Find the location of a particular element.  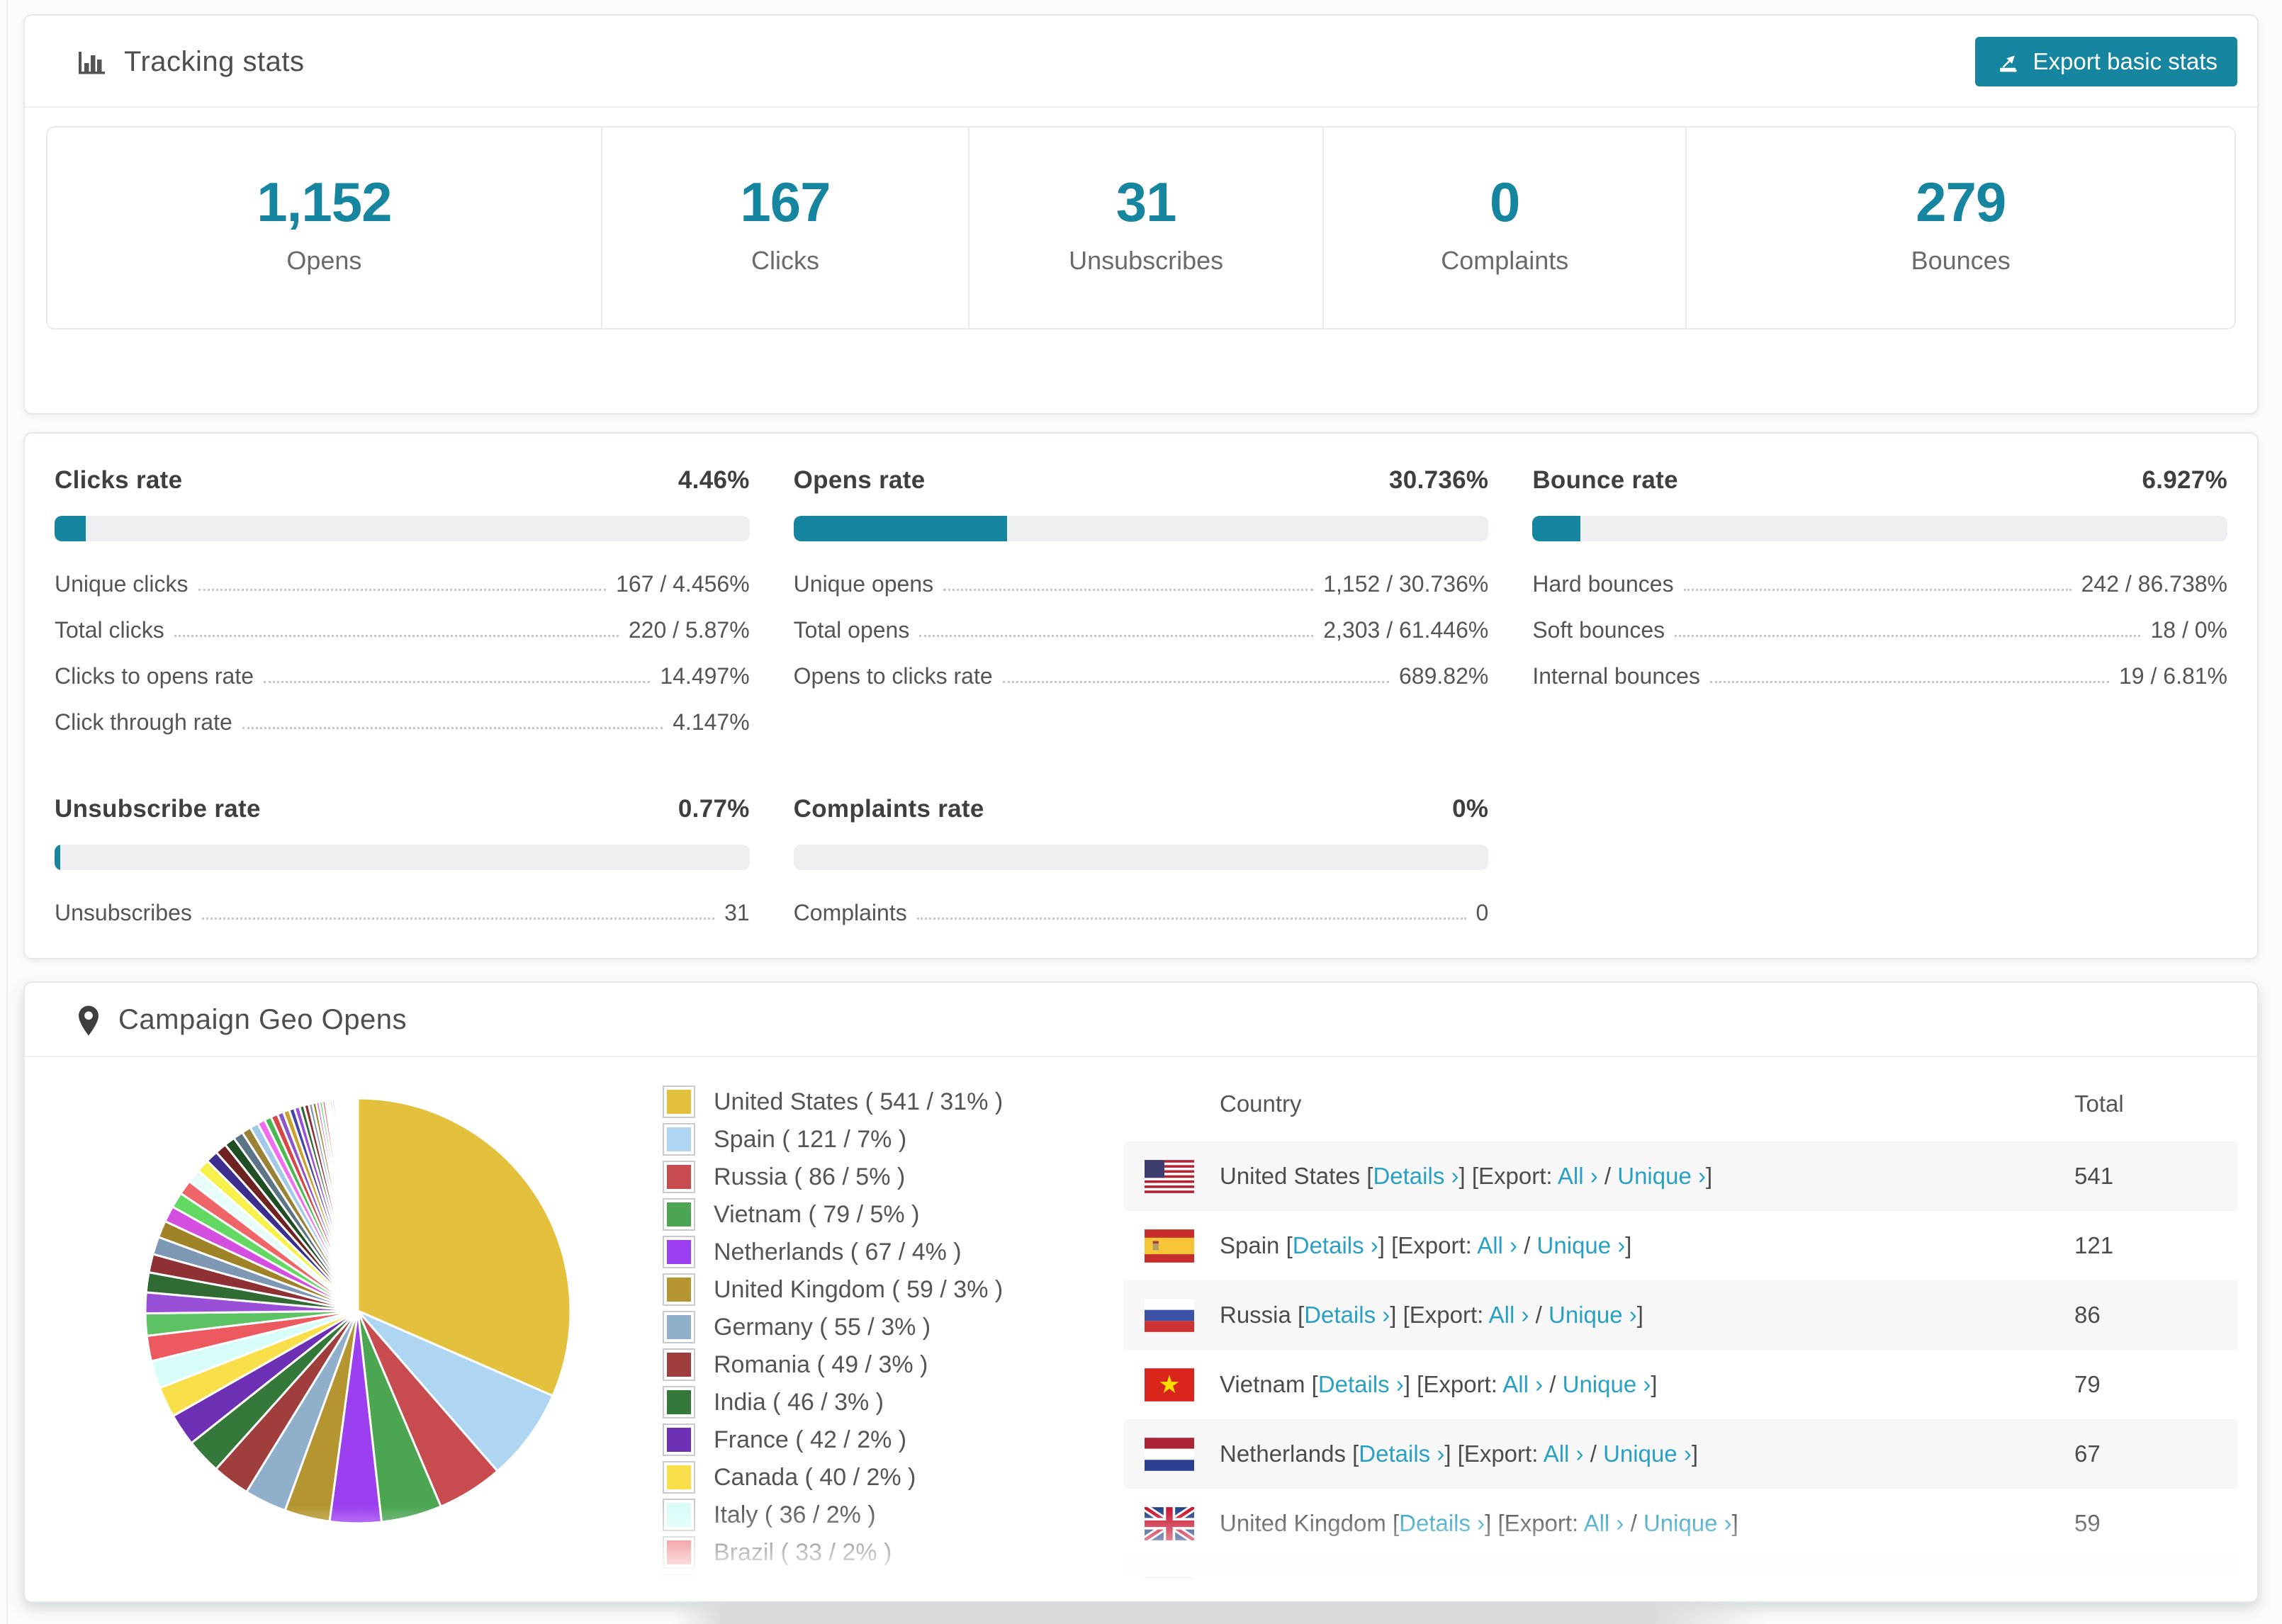

legend-item-germany: Germany ( 55 / 3% ) is located at coordinates (890, 1327).